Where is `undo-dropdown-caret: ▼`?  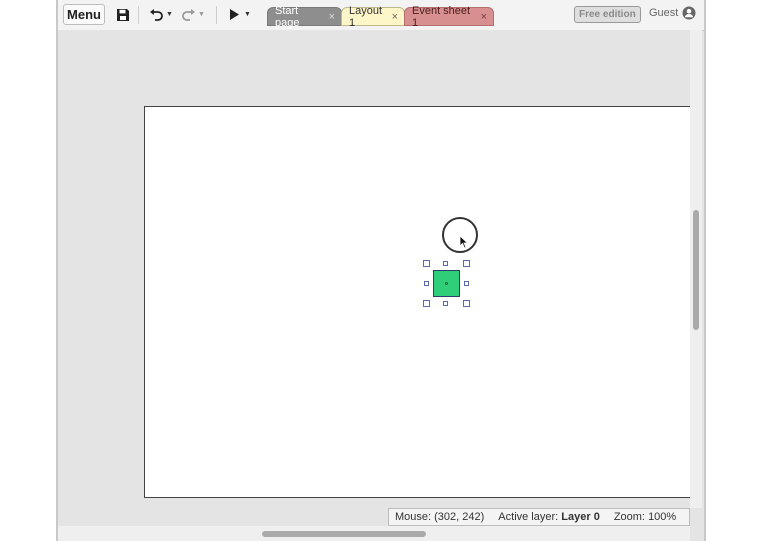
undo-dropdown-caret: ▼ is located at coordinates (169, 14).